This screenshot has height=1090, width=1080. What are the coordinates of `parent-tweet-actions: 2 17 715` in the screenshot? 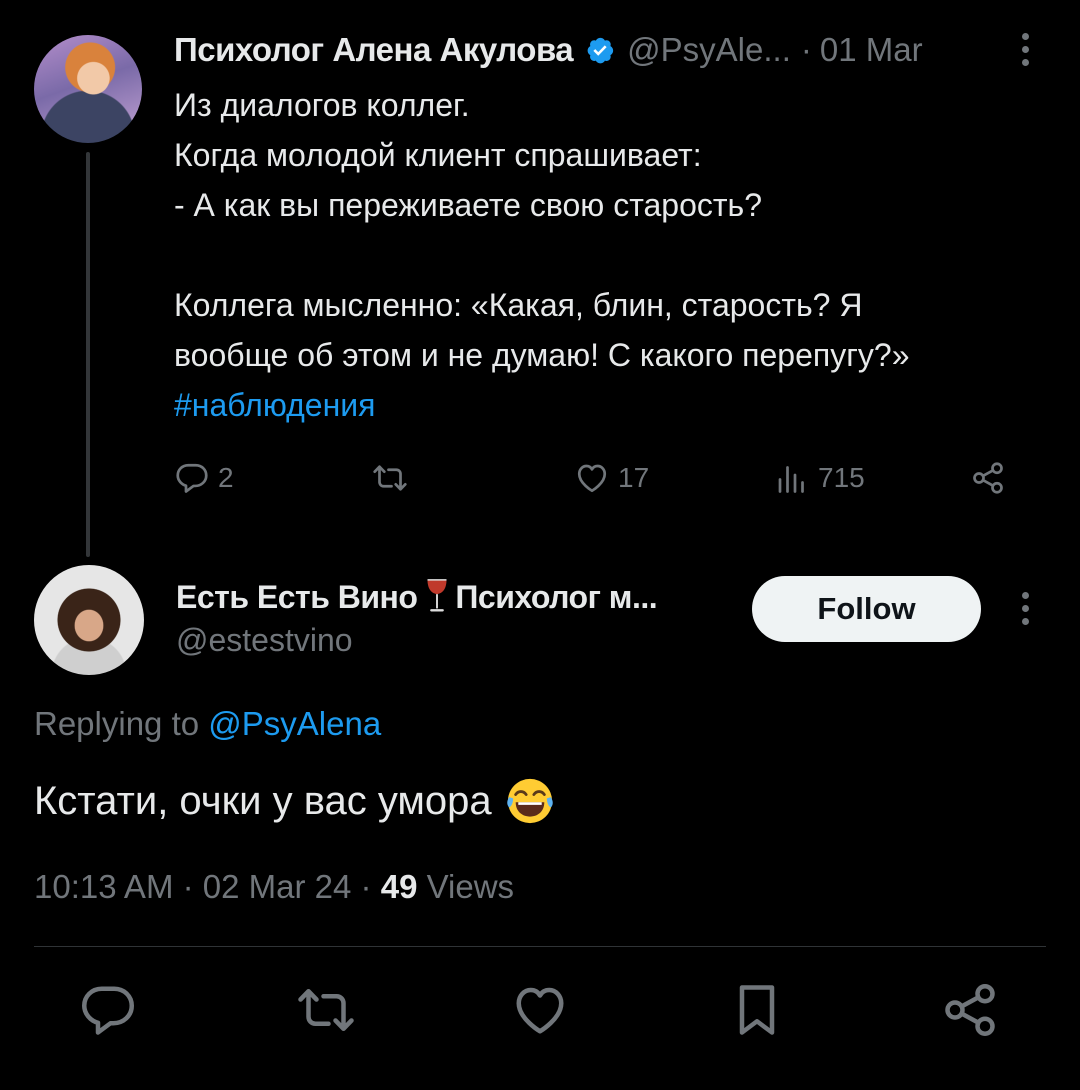 It's located at (594, 478).